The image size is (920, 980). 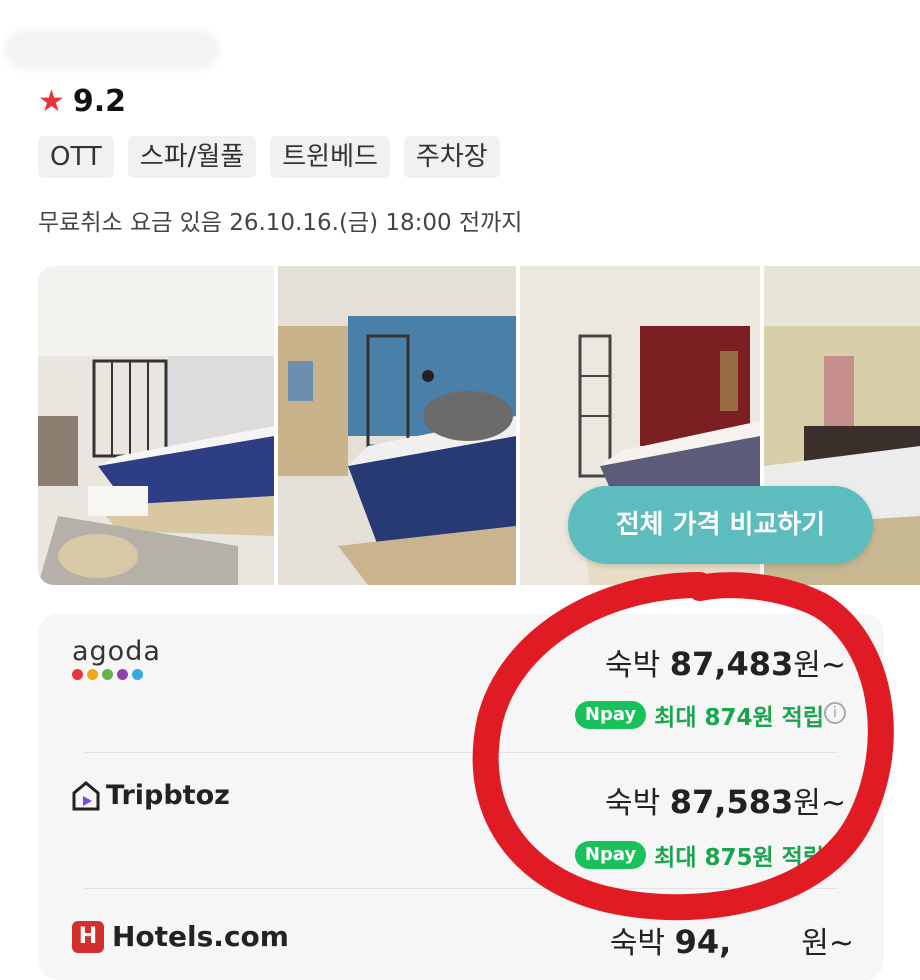 I want to click on price-text: 숙박 87,483원~, so click(x=725, y=662).